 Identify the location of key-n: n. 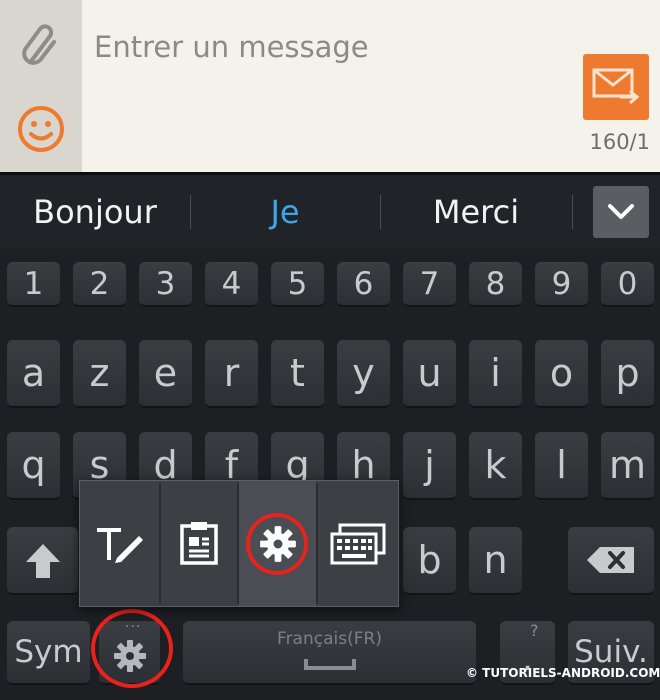
(495, 561).